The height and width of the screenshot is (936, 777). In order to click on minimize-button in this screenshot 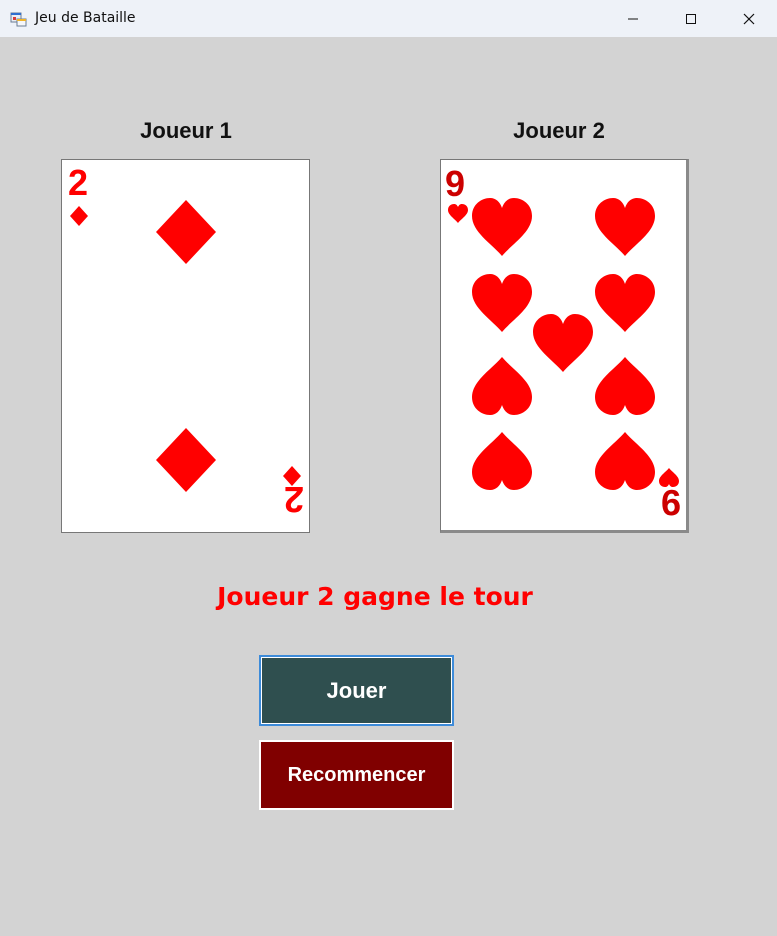, I will do `click(633, 18)`.